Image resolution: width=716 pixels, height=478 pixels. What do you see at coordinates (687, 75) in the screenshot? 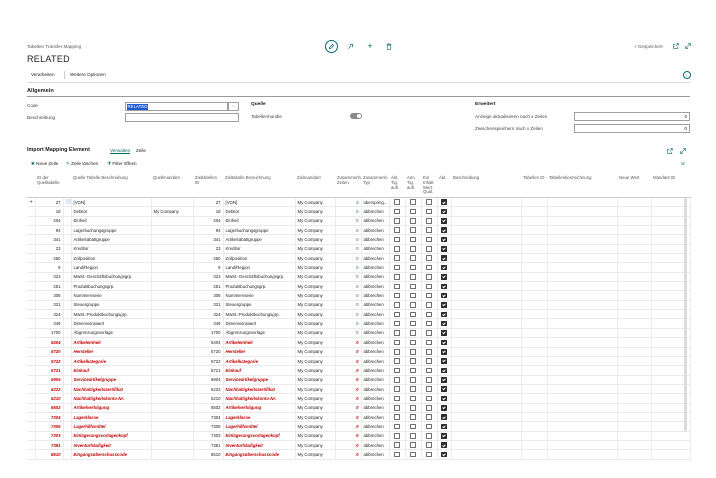
I see `info-icon: i` at bounding box center [687, 75].